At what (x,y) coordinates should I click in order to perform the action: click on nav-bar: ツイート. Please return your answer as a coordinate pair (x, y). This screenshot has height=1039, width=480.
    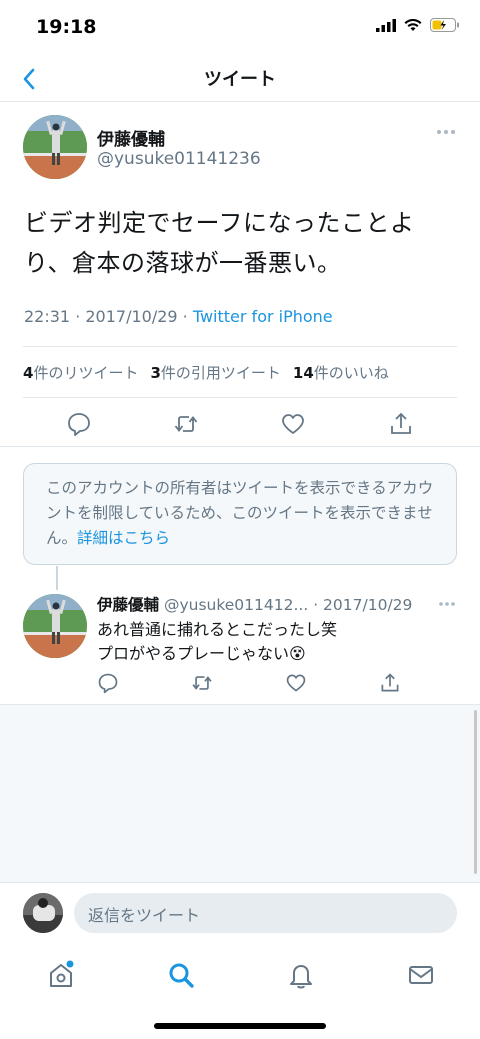
    Looking at the image, I should click on (240, 79).